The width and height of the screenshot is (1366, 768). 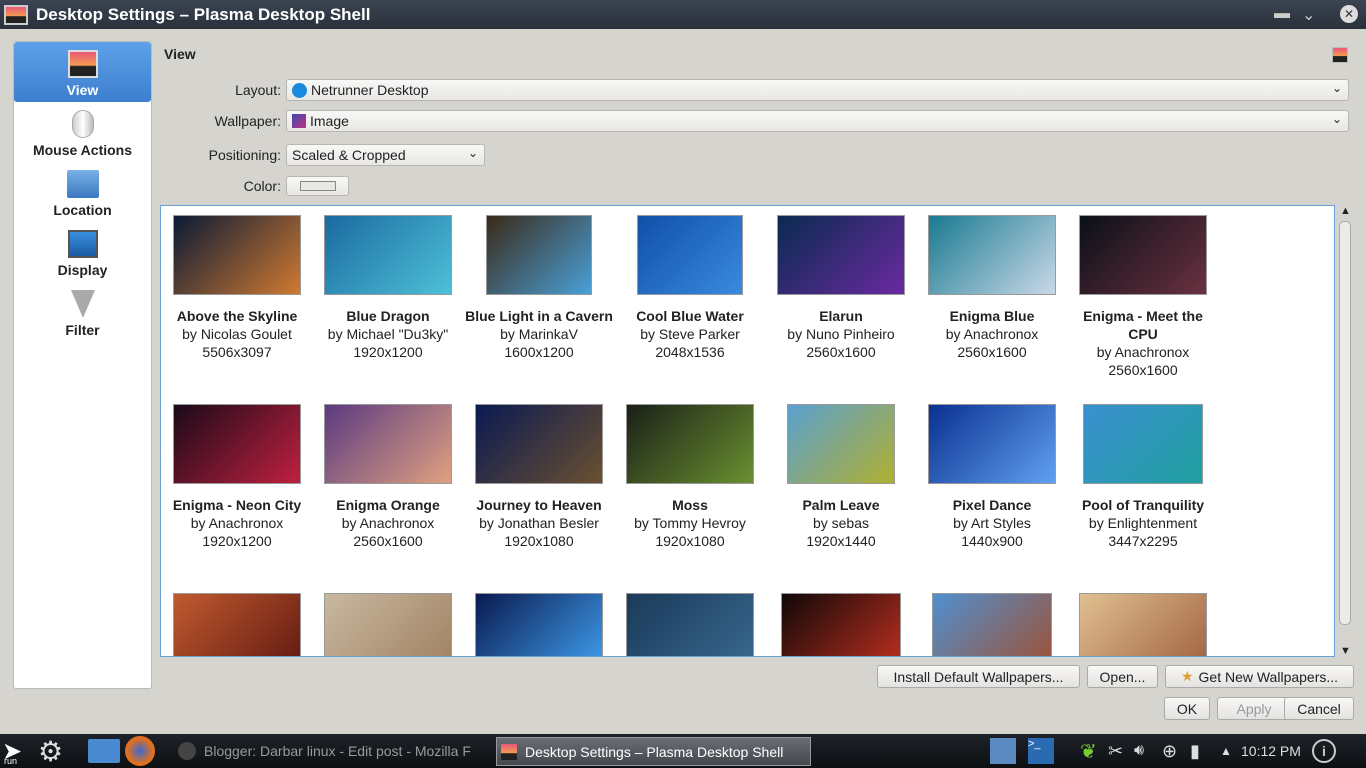 What do you see at coordinates (539, 316) in the screenshot?
I see `wallpaper-name: Blue Light in a Cavern` at bounding box center [539, 316].